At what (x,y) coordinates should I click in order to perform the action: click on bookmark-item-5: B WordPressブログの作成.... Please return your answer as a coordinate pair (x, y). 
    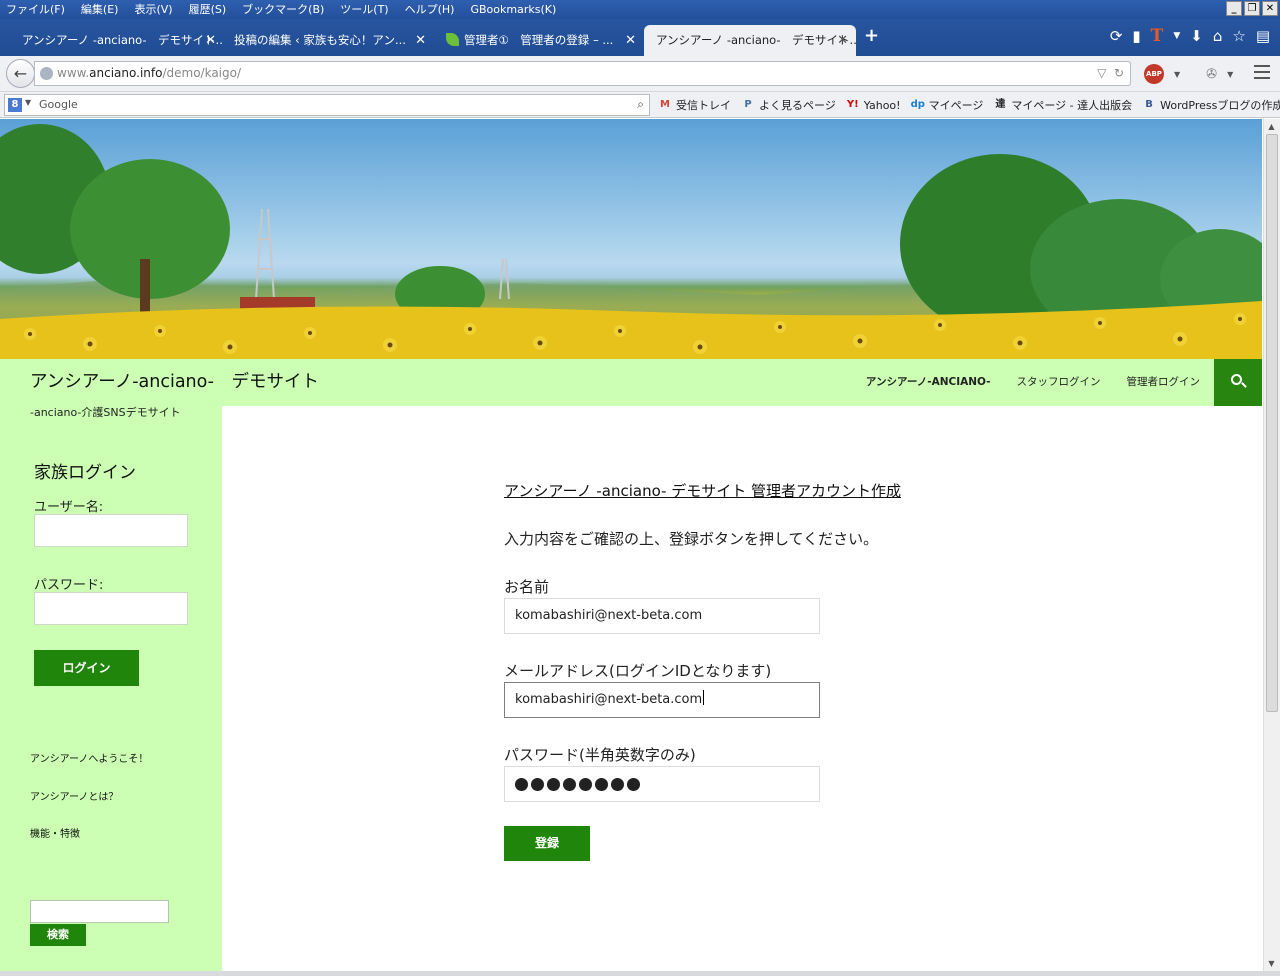
    Looking at the image, I should click on (1211, 105).